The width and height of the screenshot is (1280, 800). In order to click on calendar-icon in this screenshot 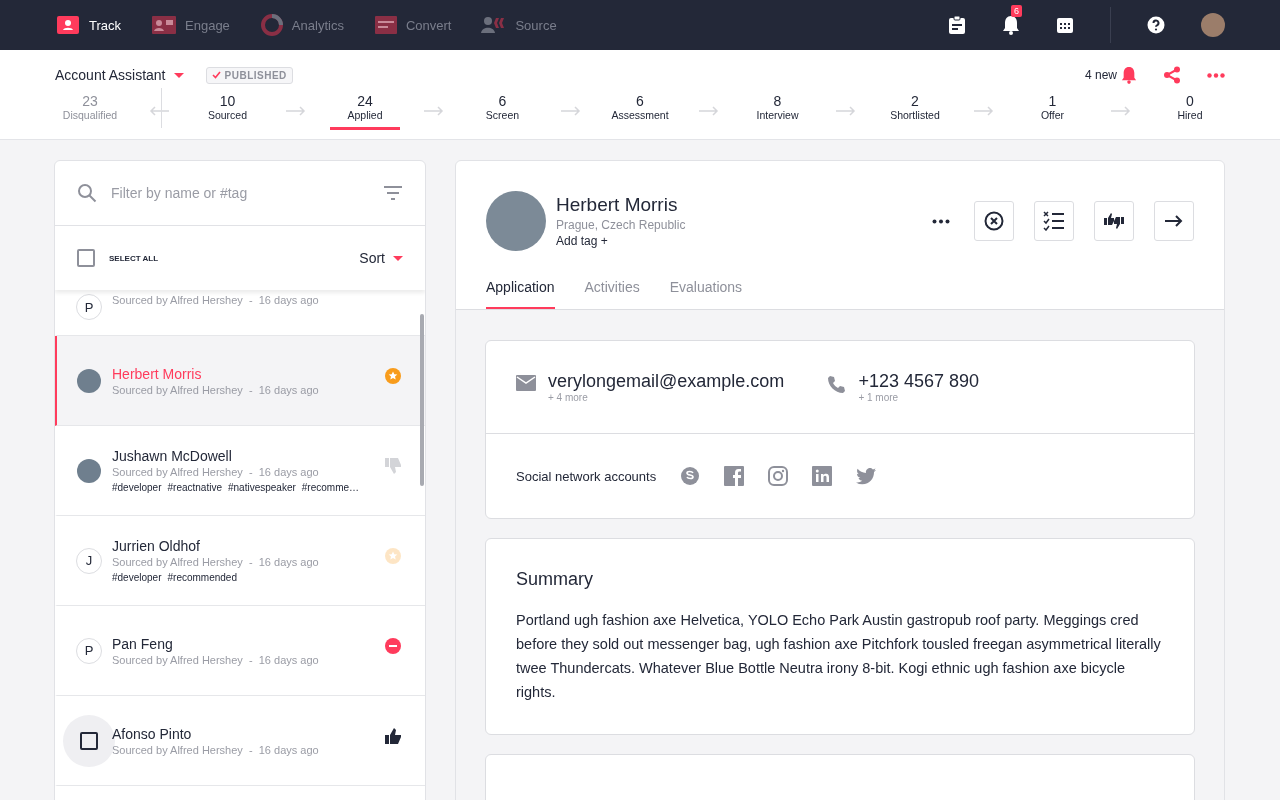, I will do `click(1065, 25)`.